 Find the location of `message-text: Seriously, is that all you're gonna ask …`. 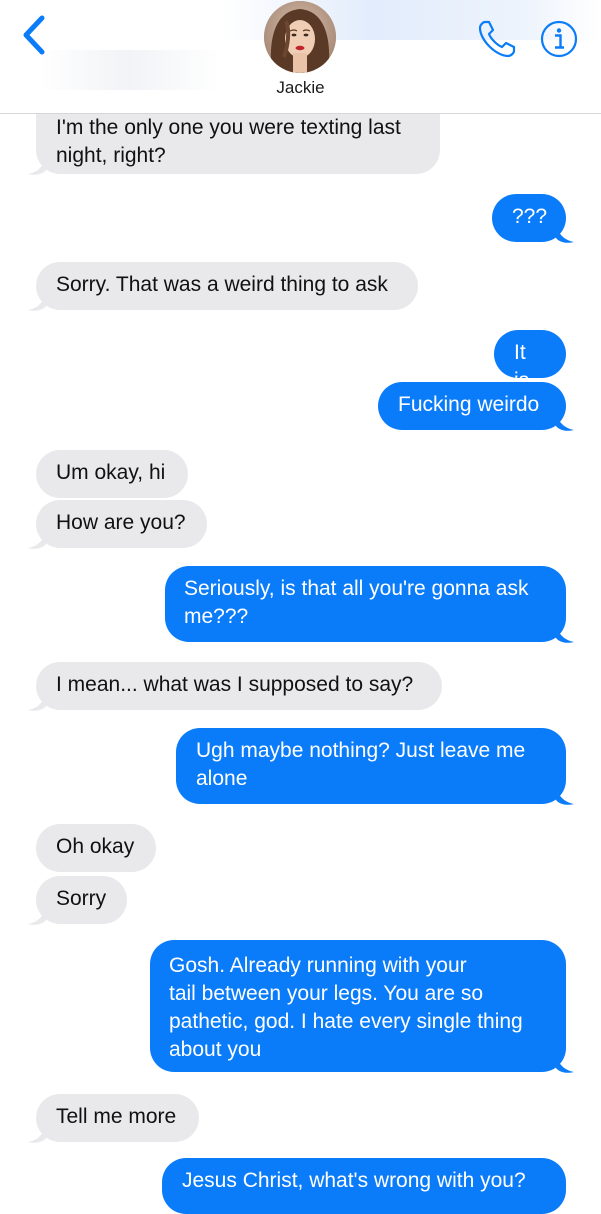

message-text: Seriously, is that all you're gonna ask … is located at coordinates (356, 602).